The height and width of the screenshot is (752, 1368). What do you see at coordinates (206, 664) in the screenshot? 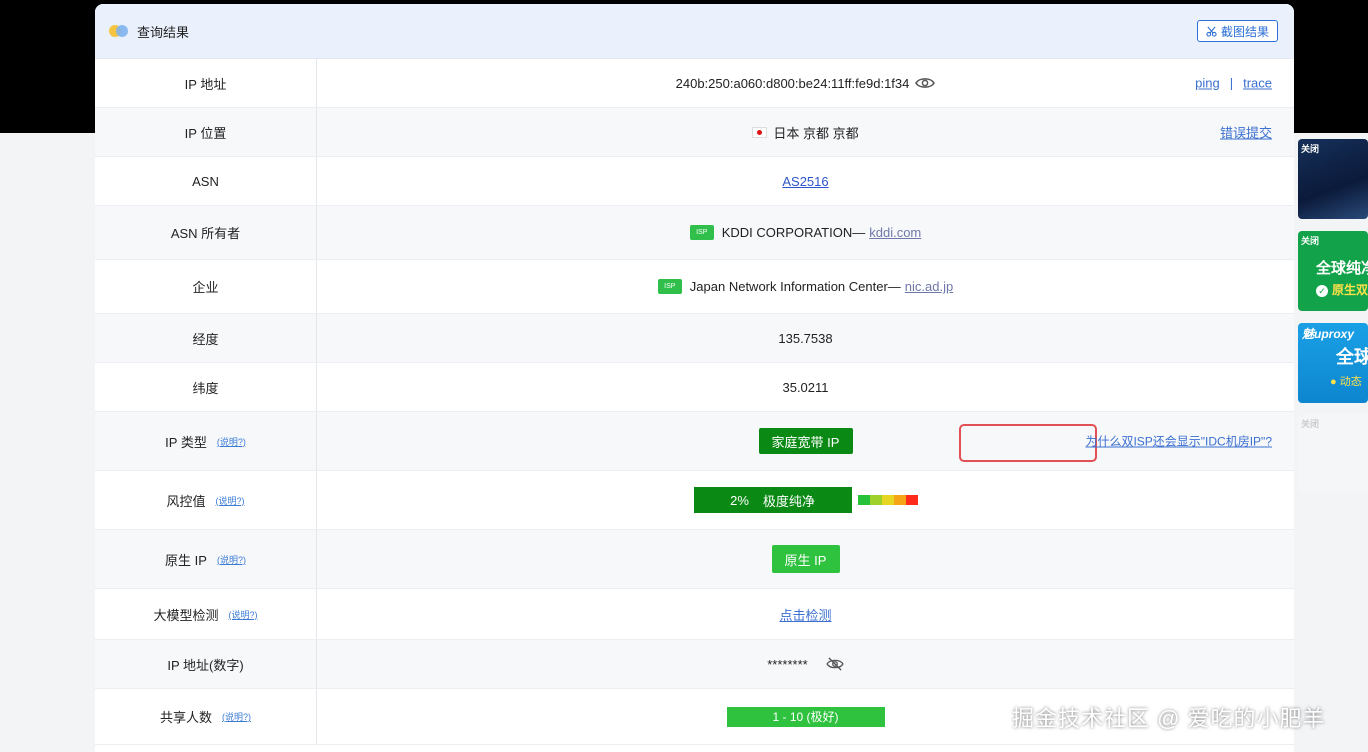
I see `label-ip-numeric: IP 地址(数字)` at bounding box center [206, 664].